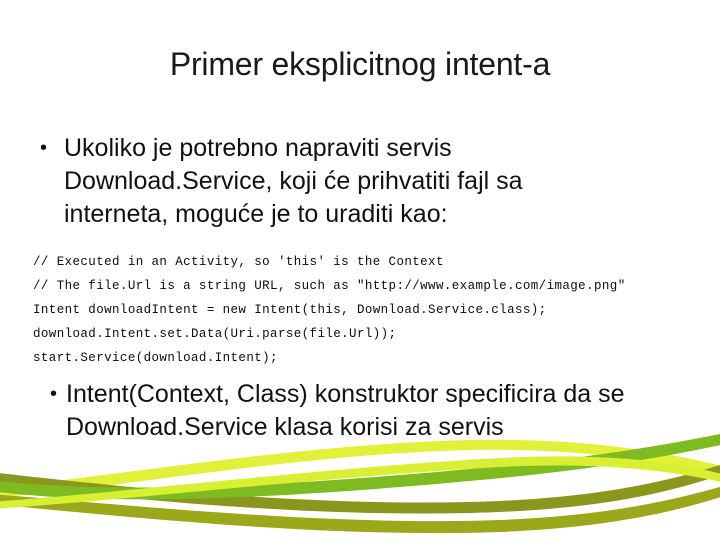  I want to click on ribbon-path-chartreuse, so click(360, 468).